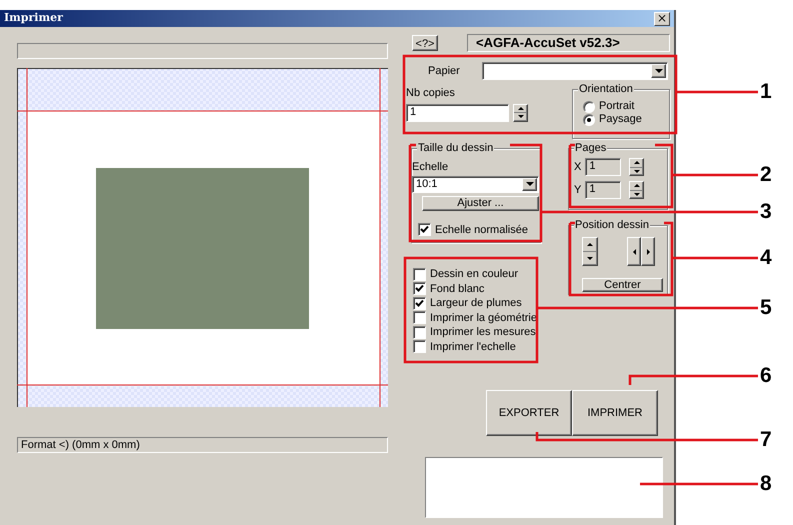 This screenshot has height=525, width=793. Describe the element at coordinates (641, 251) in the screenshot. I see `horizontal-position-buttons` at that location.